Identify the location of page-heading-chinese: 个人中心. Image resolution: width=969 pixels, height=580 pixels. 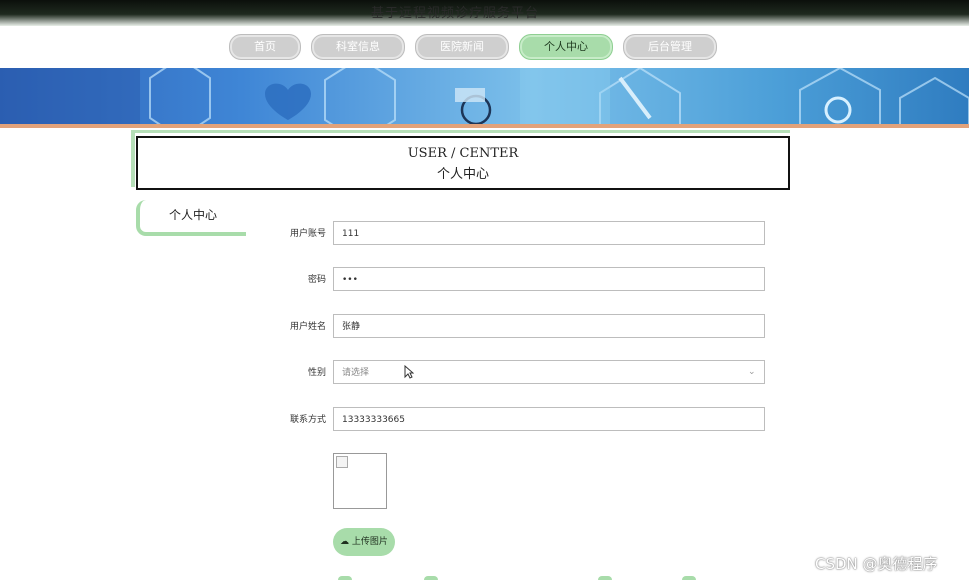
(462, 174).